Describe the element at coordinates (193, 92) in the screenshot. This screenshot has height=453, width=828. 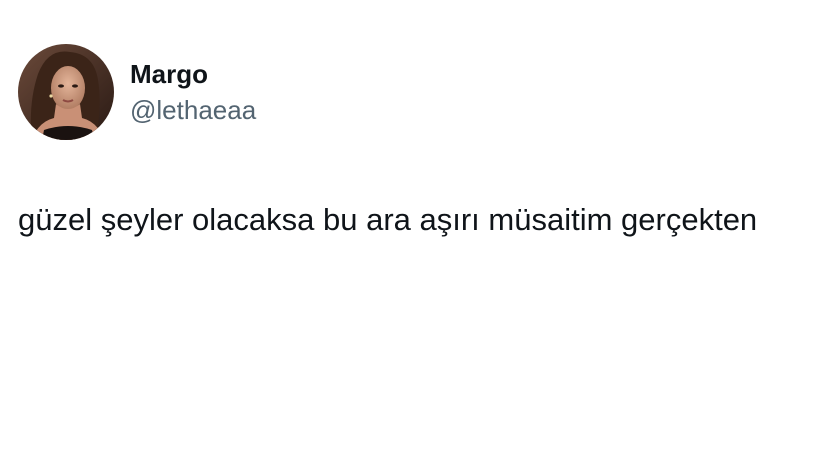
I see `author-names: Margo @lethaeaa` at that location.